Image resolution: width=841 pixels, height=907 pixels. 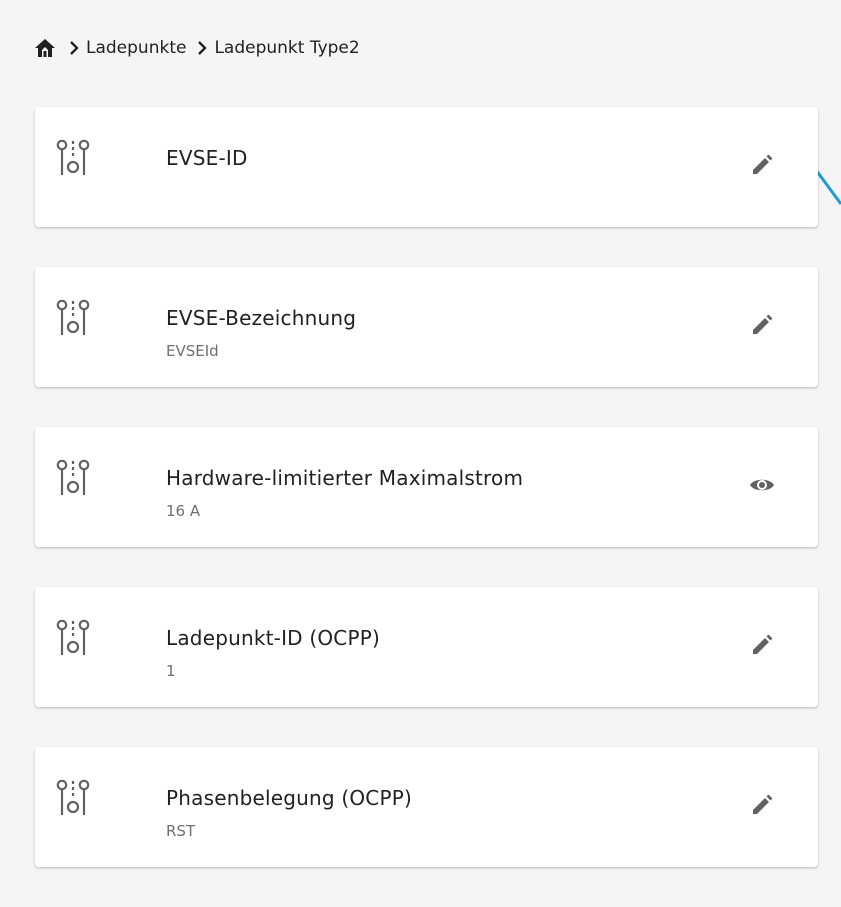 What do you see at coordinates (261, 318) in the screenshot?
I see `setting-title: EVSE-Bezeichnung` at bounding box center [261, 318].